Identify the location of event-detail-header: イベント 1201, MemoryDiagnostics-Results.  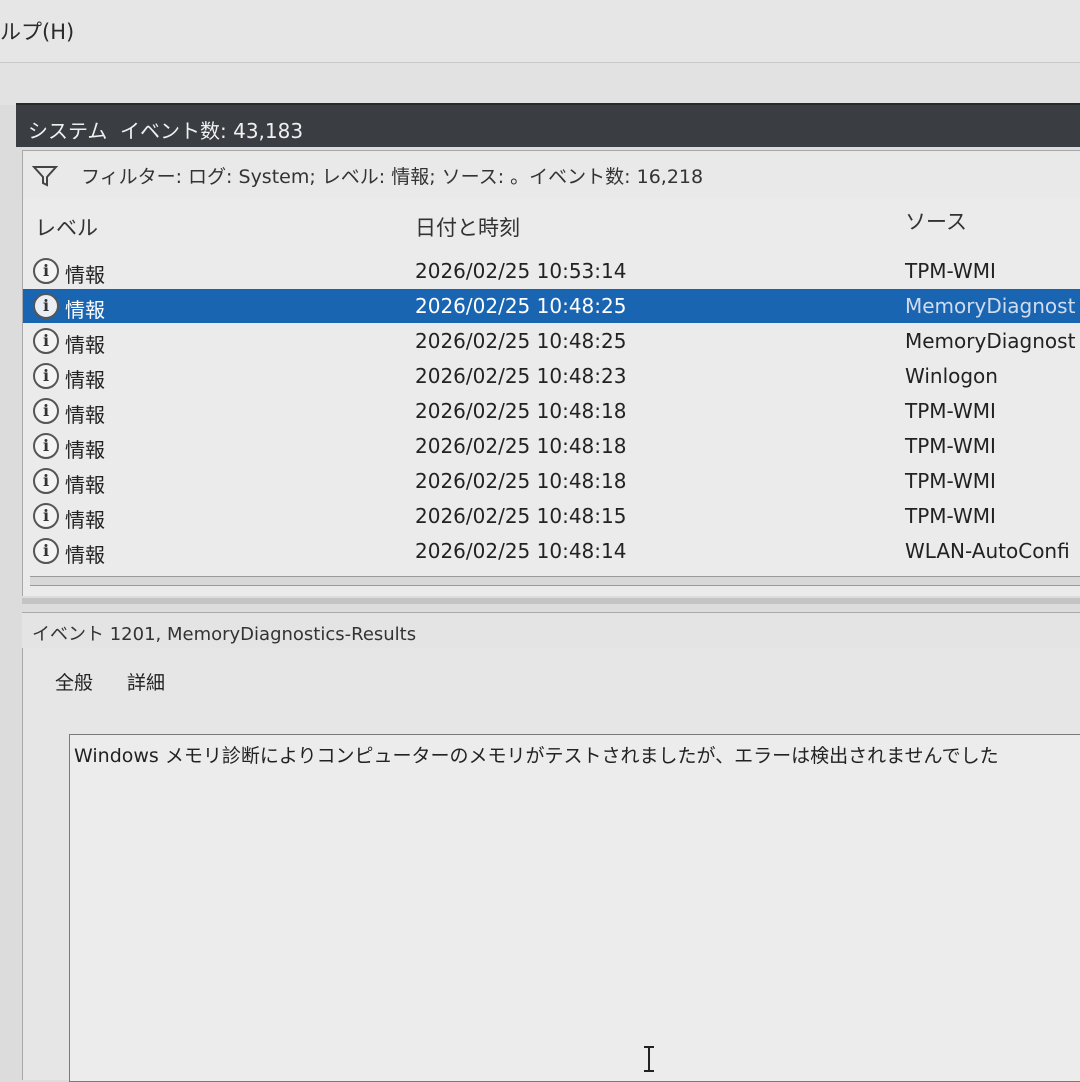
(551, 631).